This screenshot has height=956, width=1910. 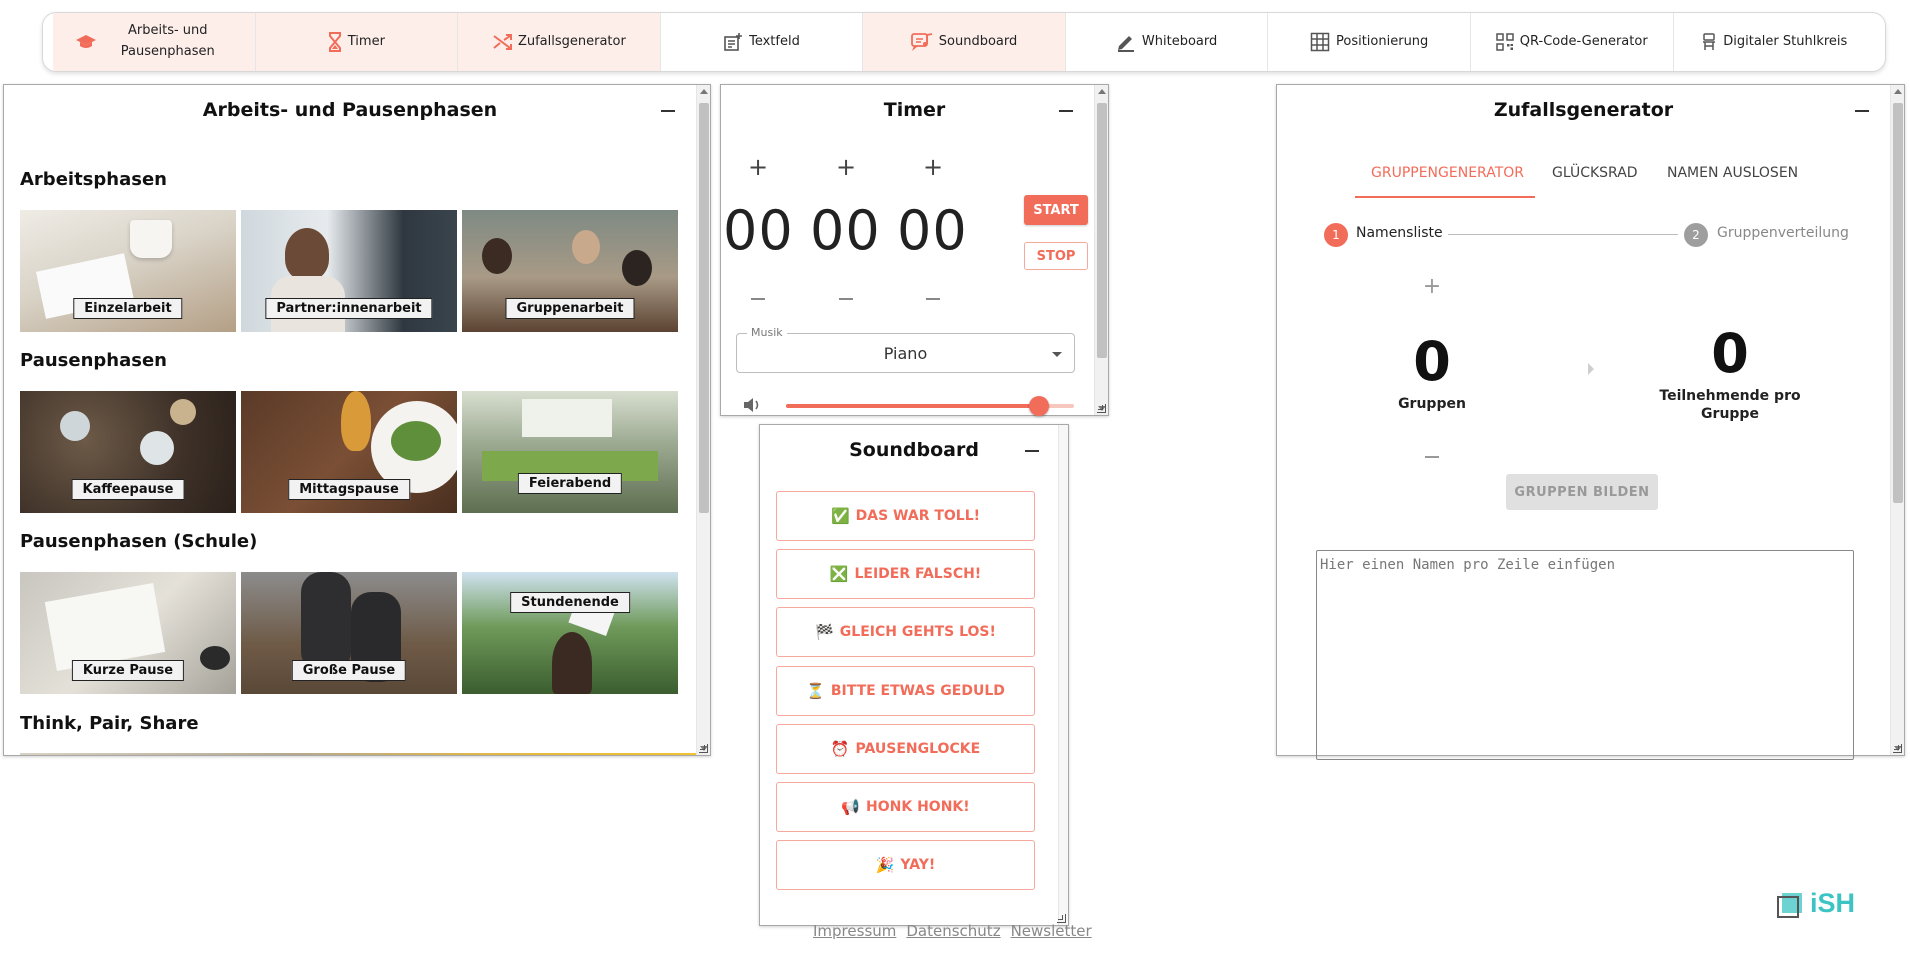 I want to click on active-tab-indicator, so click(x=1445, y=197).